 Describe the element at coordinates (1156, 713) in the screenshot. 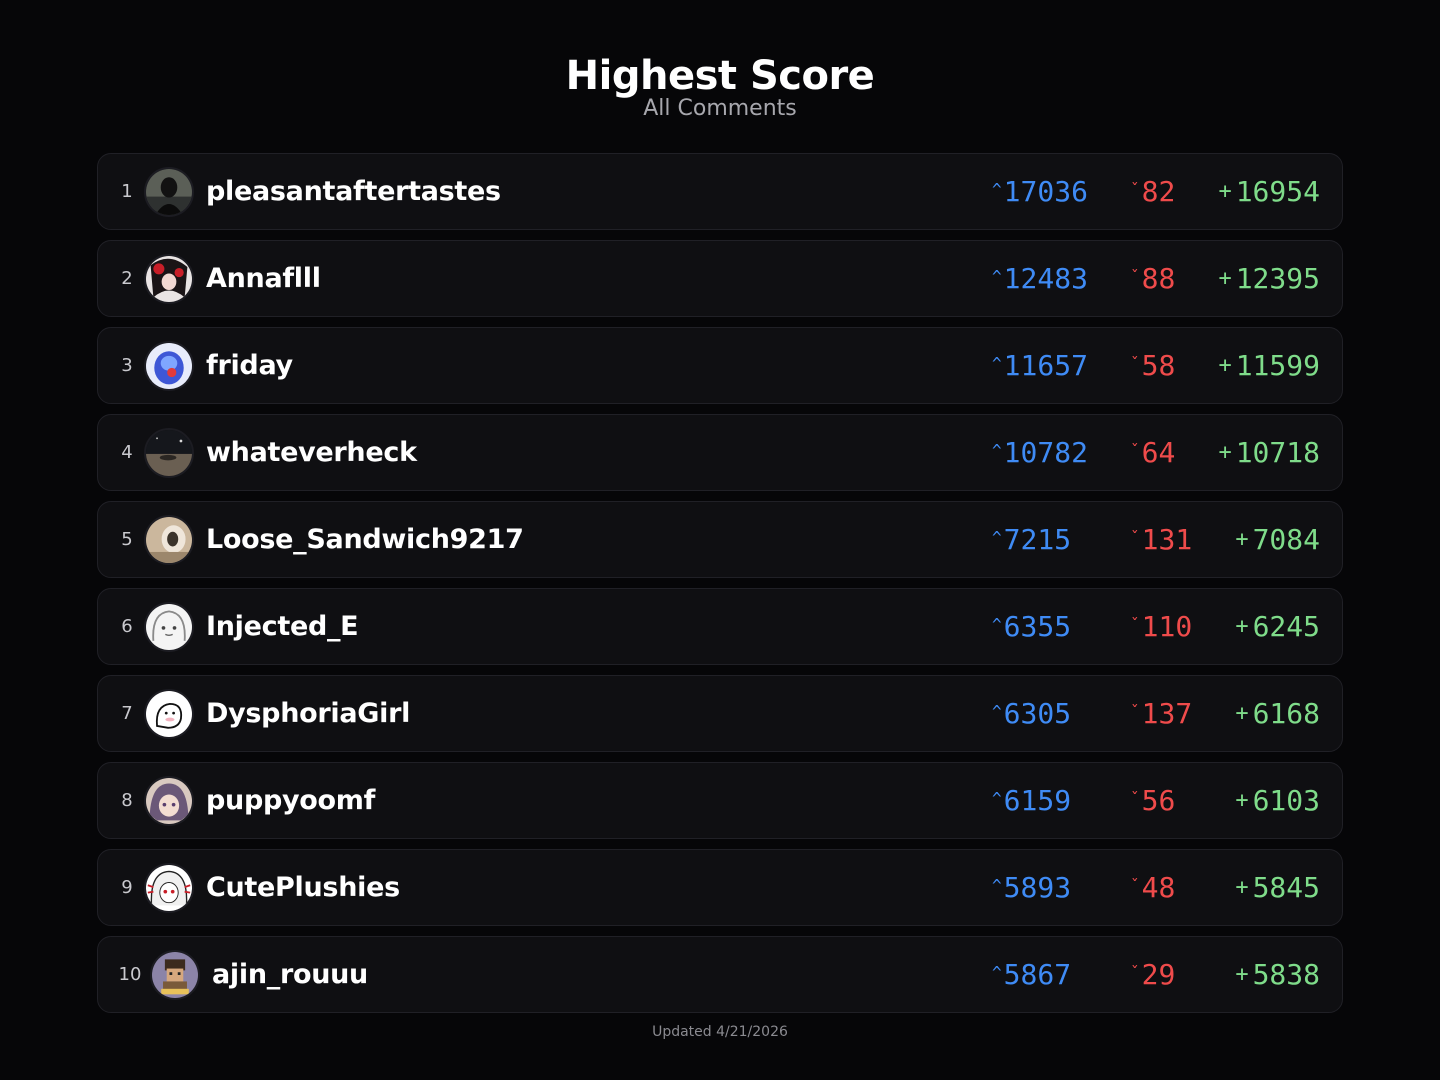

I see `score-stats: ^ 6305 ˇ 137 +6168` at that location.